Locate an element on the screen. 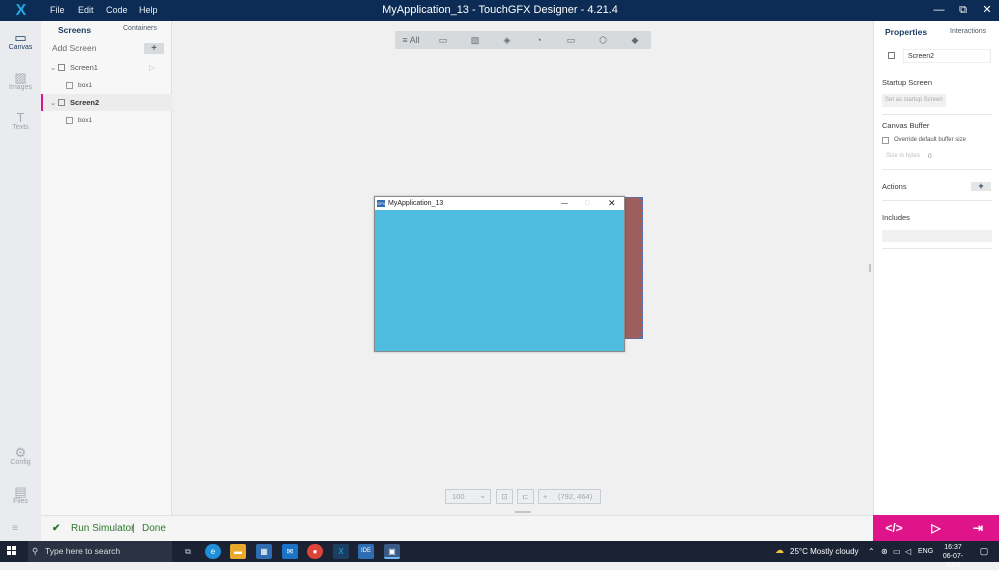 The image size is (999, 570). stack-icon: ◆ is located at coordinates (635, 40).